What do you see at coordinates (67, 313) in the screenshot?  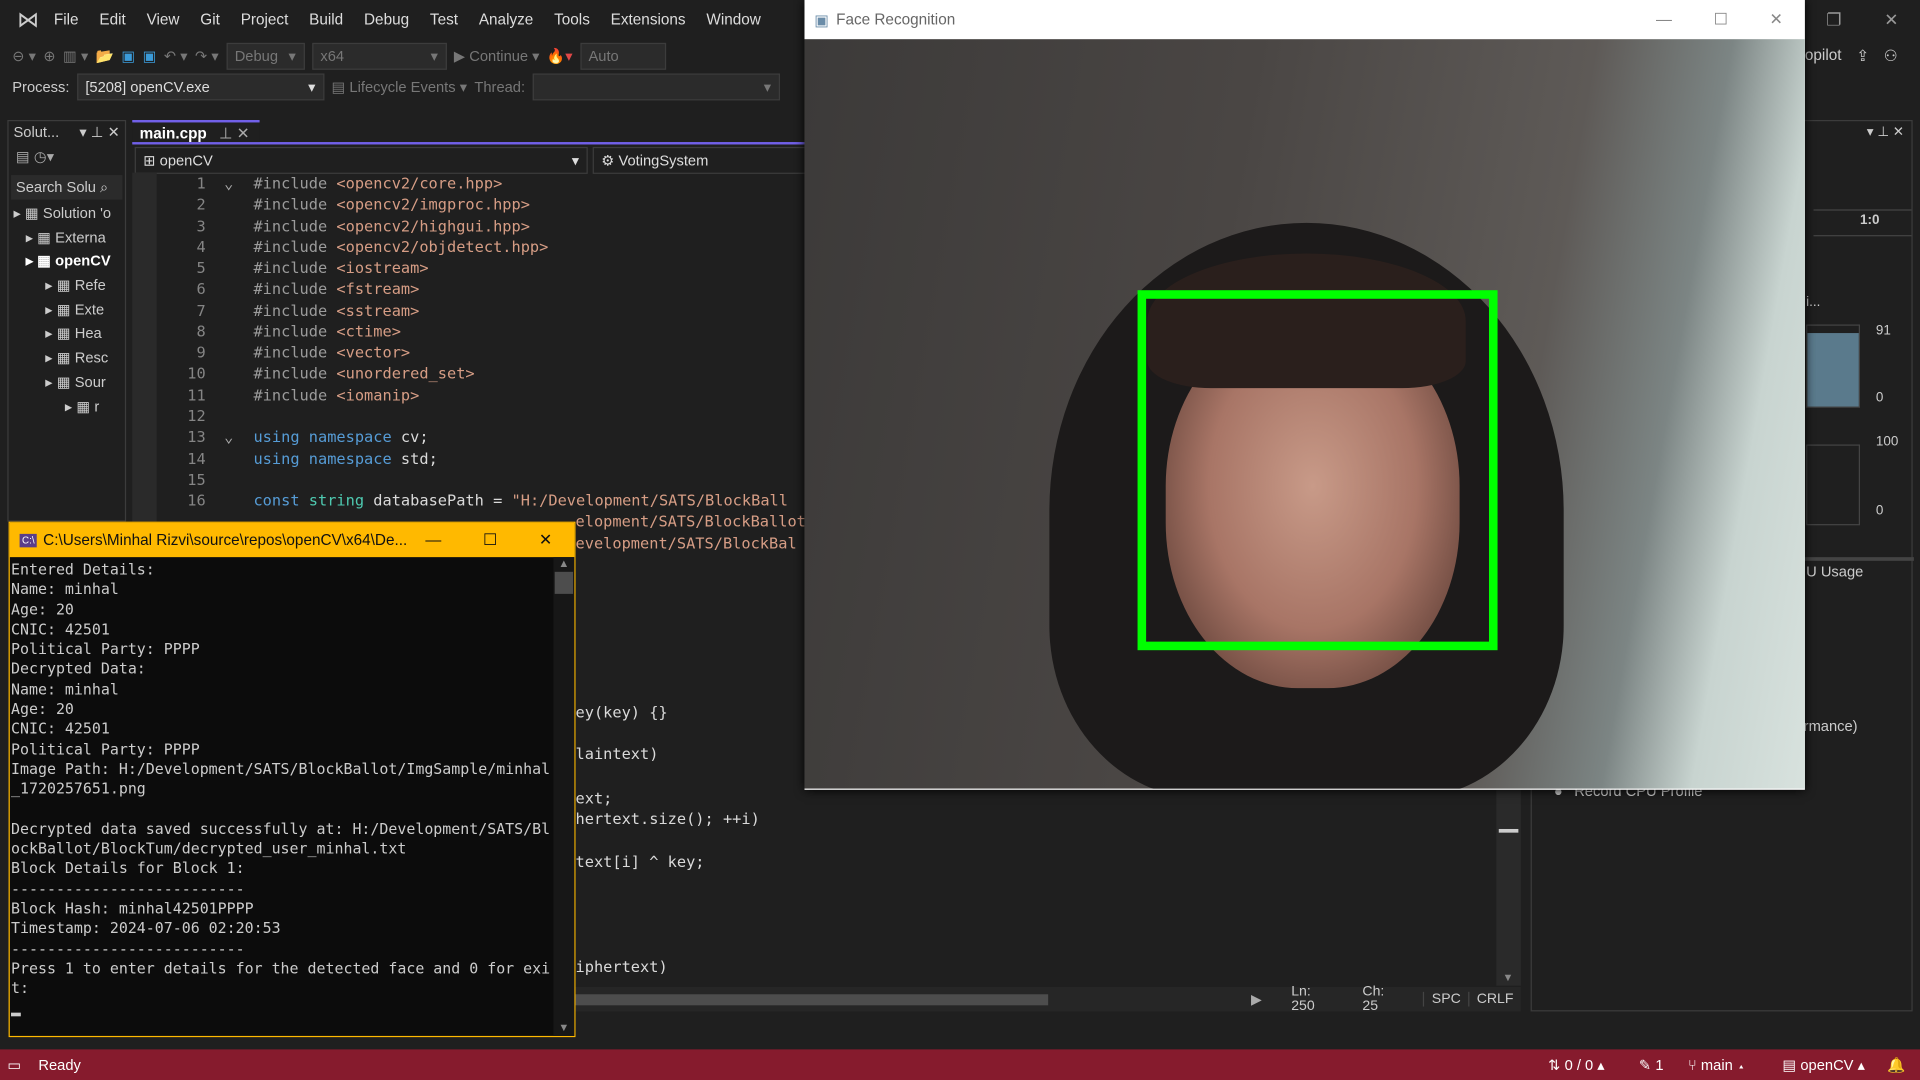 I see `solution-tree-item: ▸ ▦ Exte` at bounding box center [67, 313].